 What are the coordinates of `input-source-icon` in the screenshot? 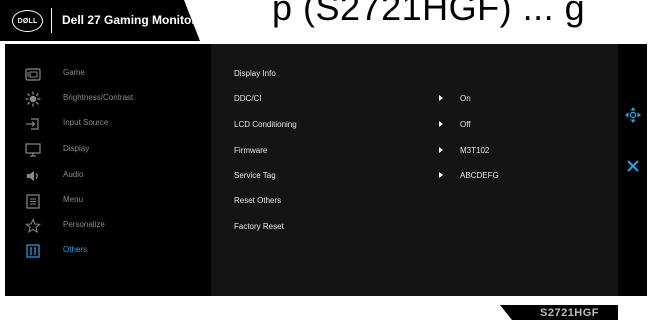 It's located at (33, 124).